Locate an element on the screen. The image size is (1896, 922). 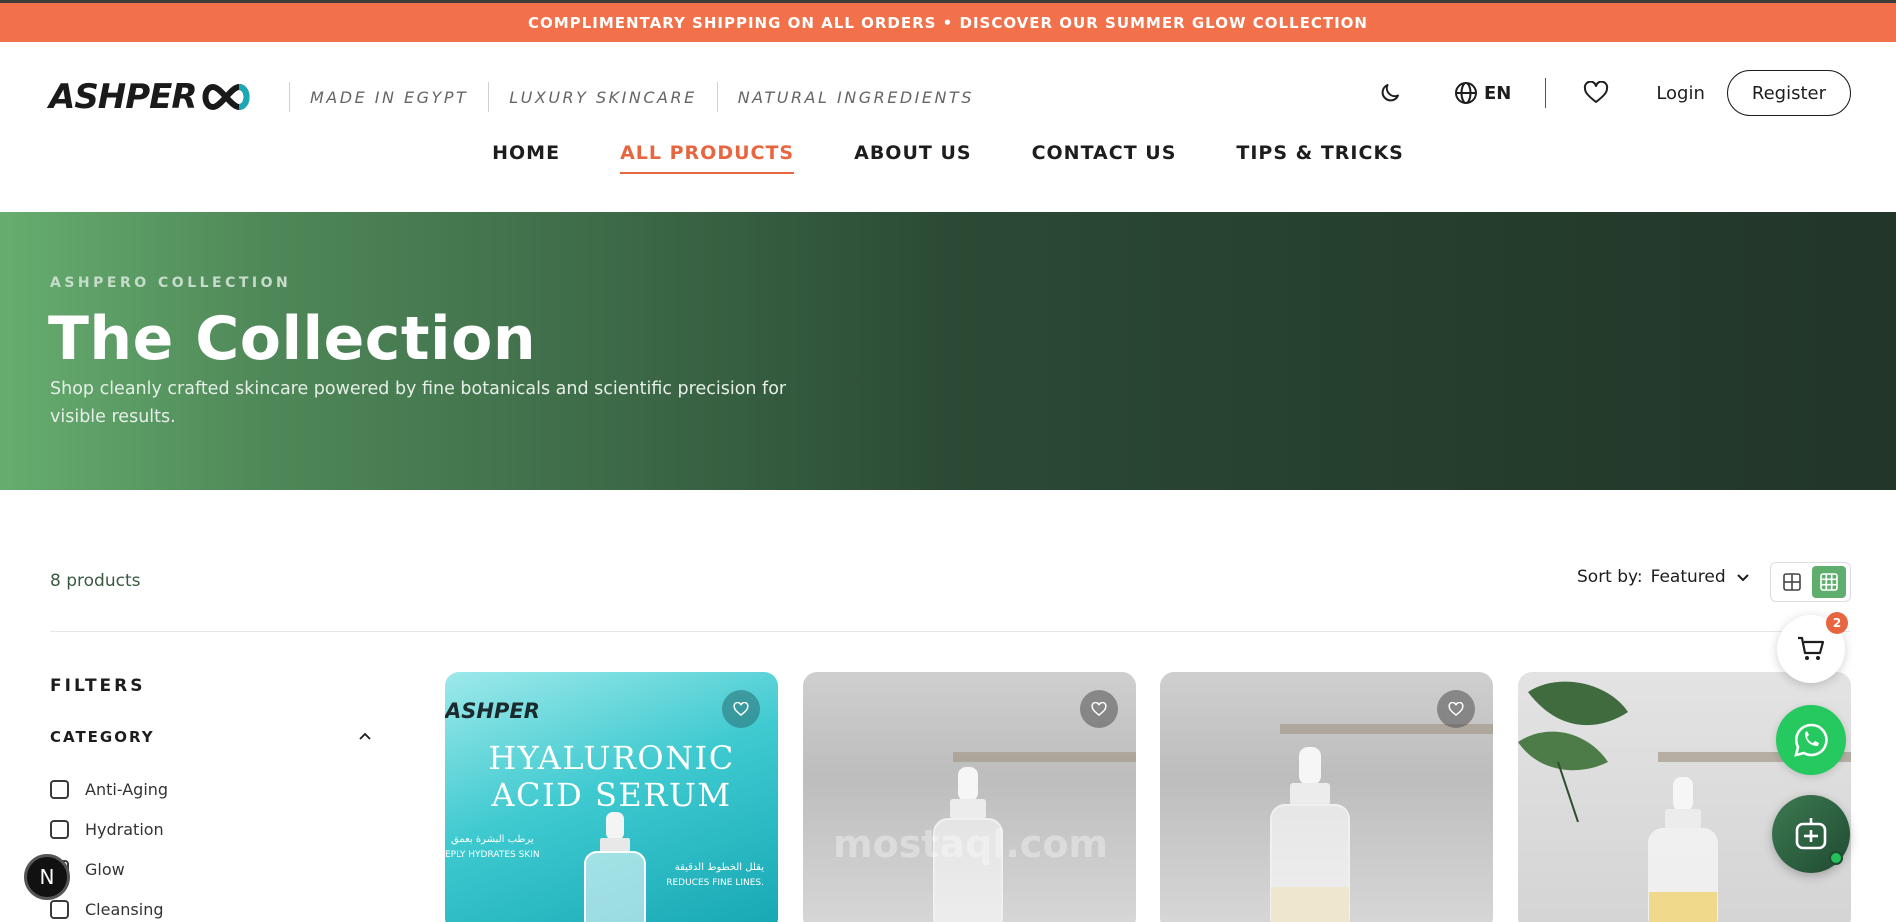
category-filter-anti-aging: Anti-Aging is located at coordinates (109, 789).